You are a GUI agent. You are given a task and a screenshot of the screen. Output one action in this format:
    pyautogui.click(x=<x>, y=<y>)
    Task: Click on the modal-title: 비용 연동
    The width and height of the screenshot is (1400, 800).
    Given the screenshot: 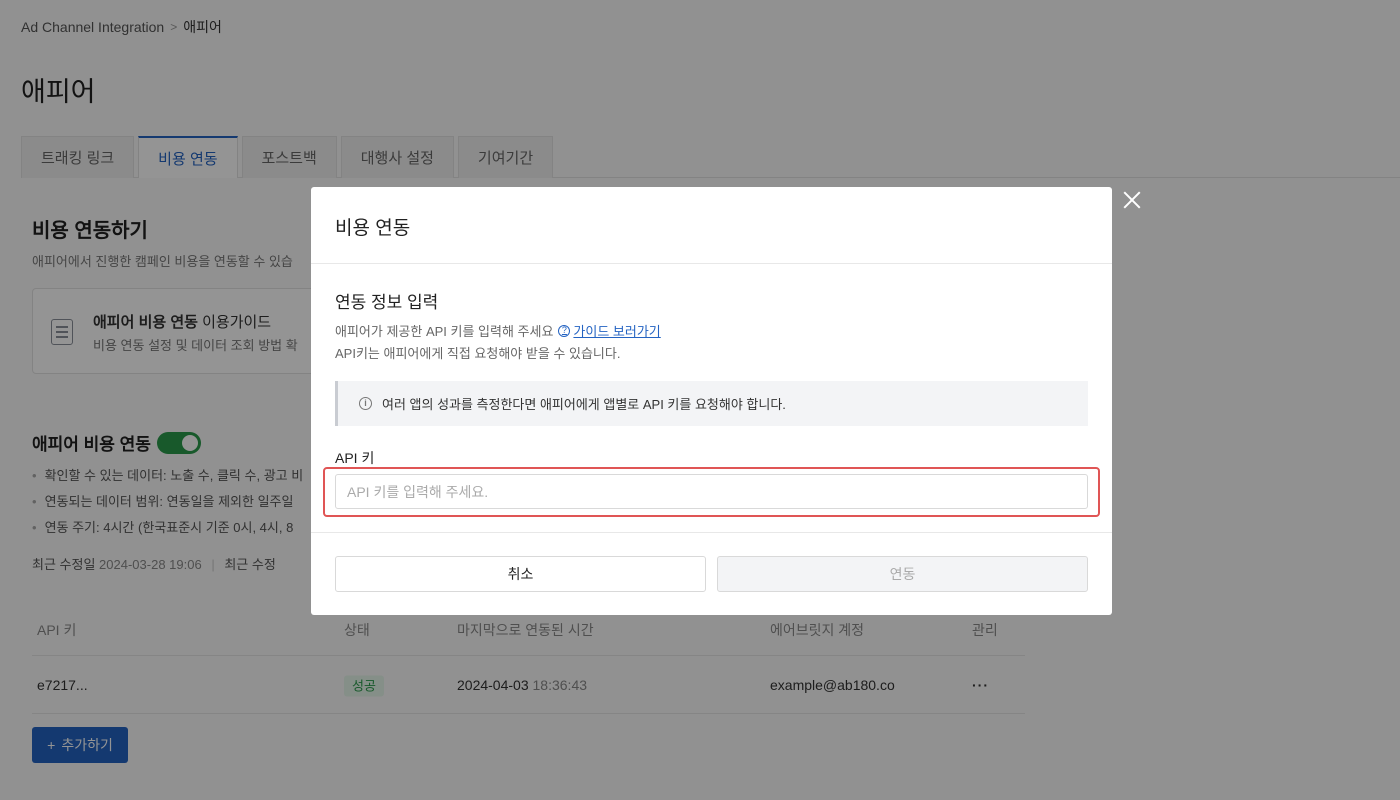 What is the action you would take?
    pyautogui.click(x=711, y=225)
    